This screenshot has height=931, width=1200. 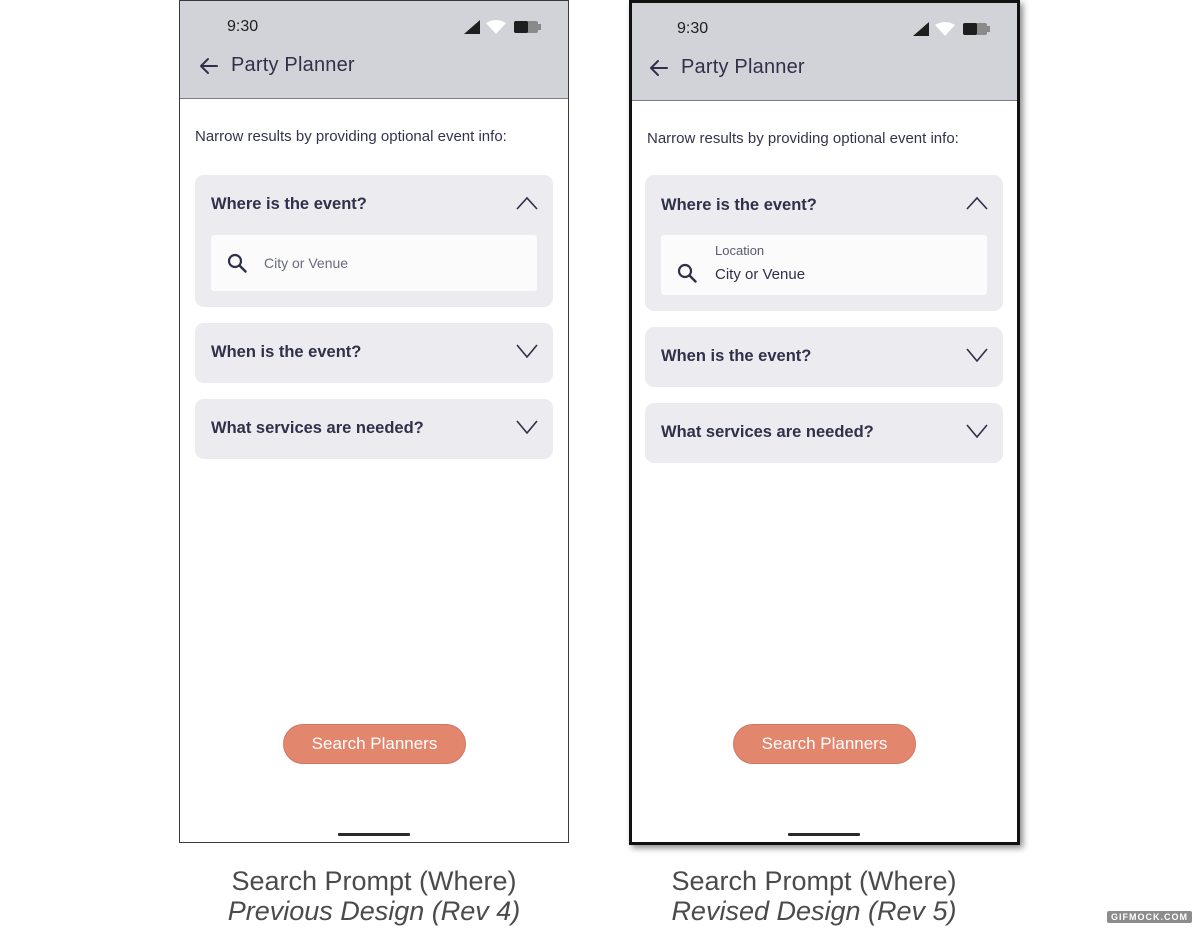 I want to click on location-value: City or Venue, so click(x=760, y=274).